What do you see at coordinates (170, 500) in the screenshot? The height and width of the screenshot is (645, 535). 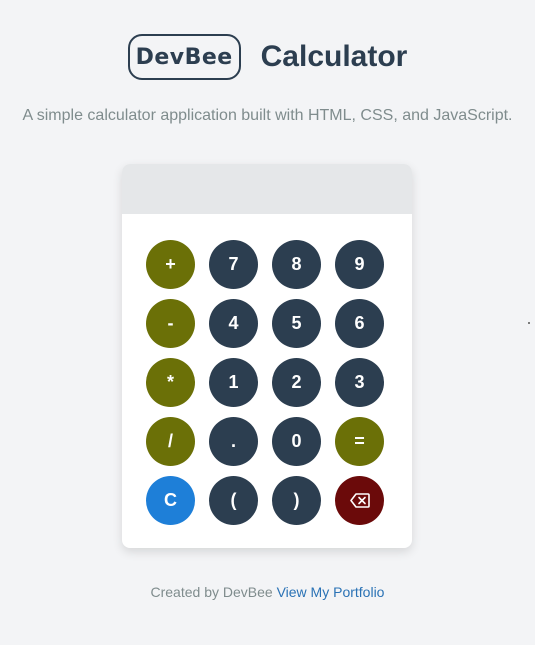 I see `clear-button: C` at bounding box center [170, 500].